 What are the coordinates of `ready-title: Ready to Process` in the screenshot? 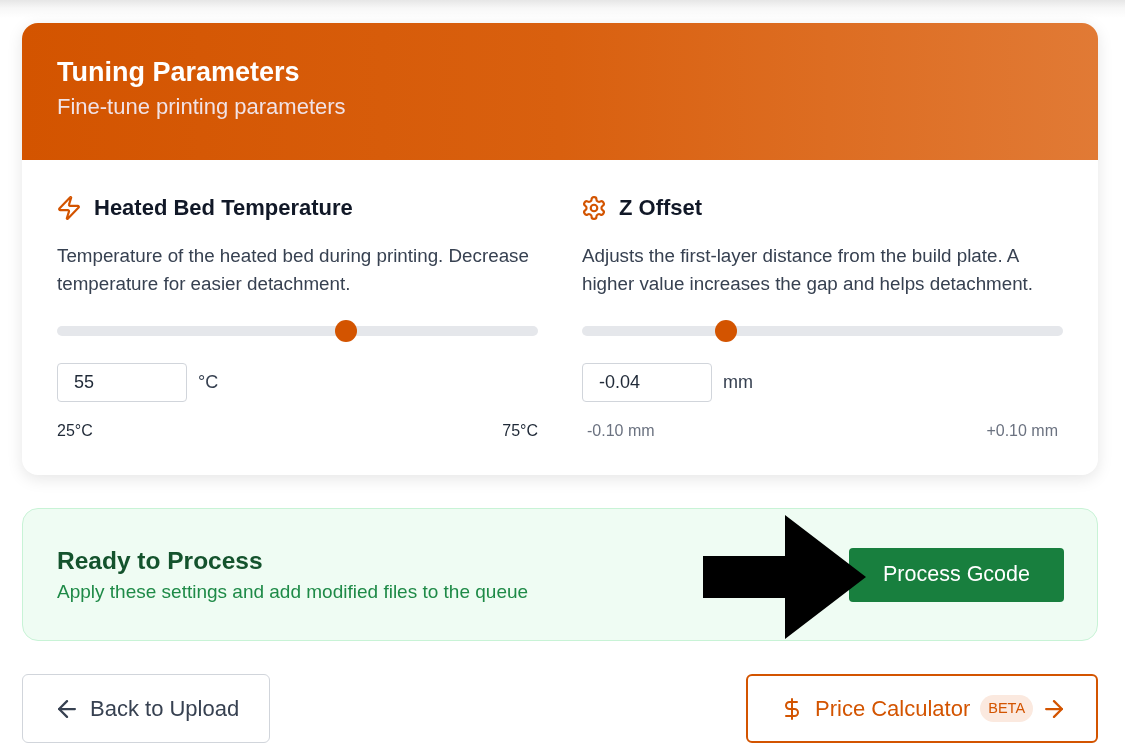 It's located at (160, 561).